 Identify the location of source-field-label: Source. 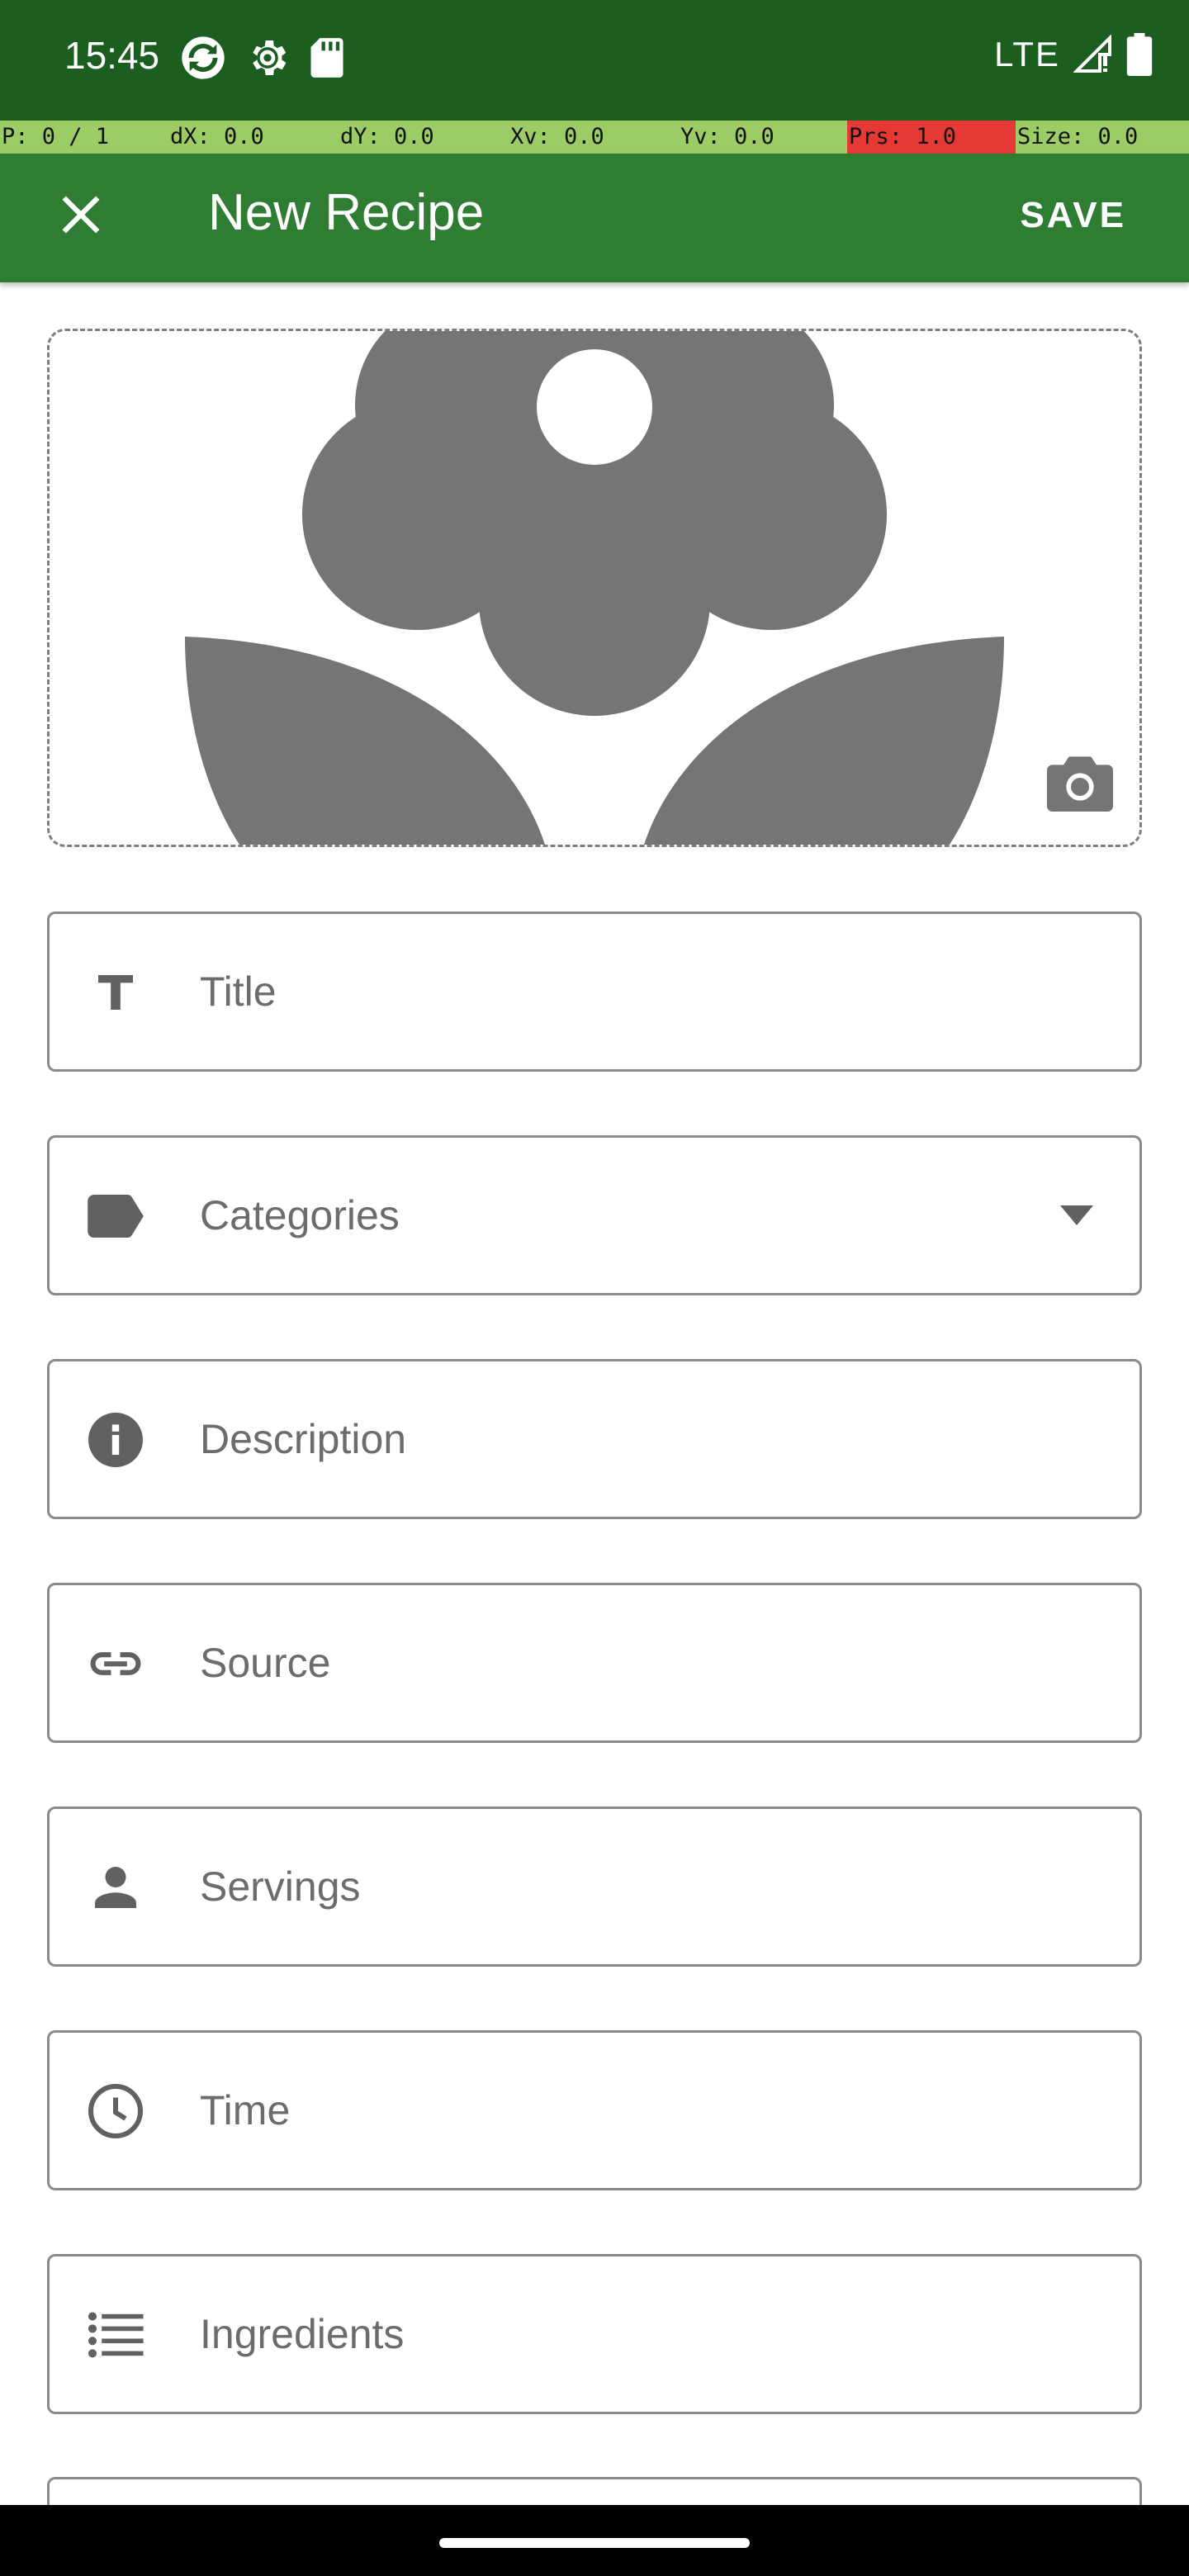
(265, 1663).